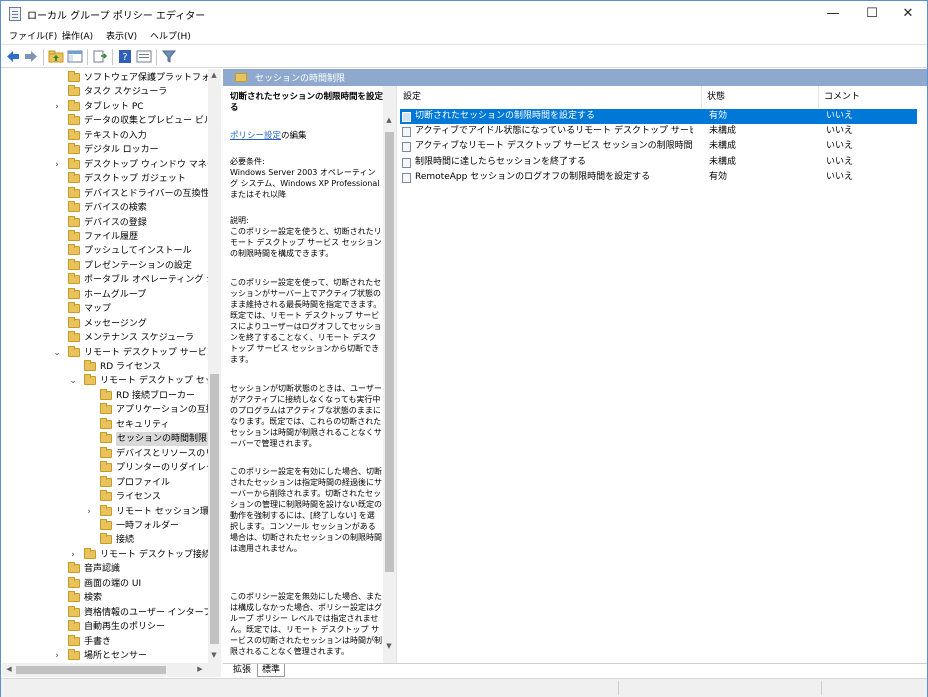 This screenshot has width=928, height=697. What do you see at coordinates (91, 670) in the screenshot?
I see `tree-hscroll-thumb` at bounding box center [91, 670].